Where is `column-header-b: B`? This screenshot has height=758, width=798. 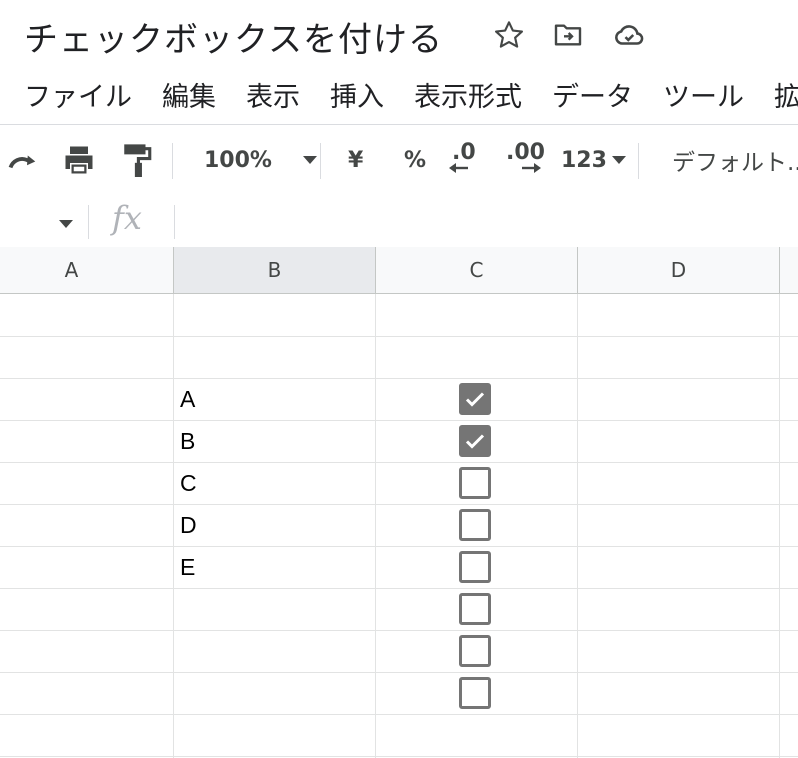
column-header-b: B is located at coordinates (275, 270).